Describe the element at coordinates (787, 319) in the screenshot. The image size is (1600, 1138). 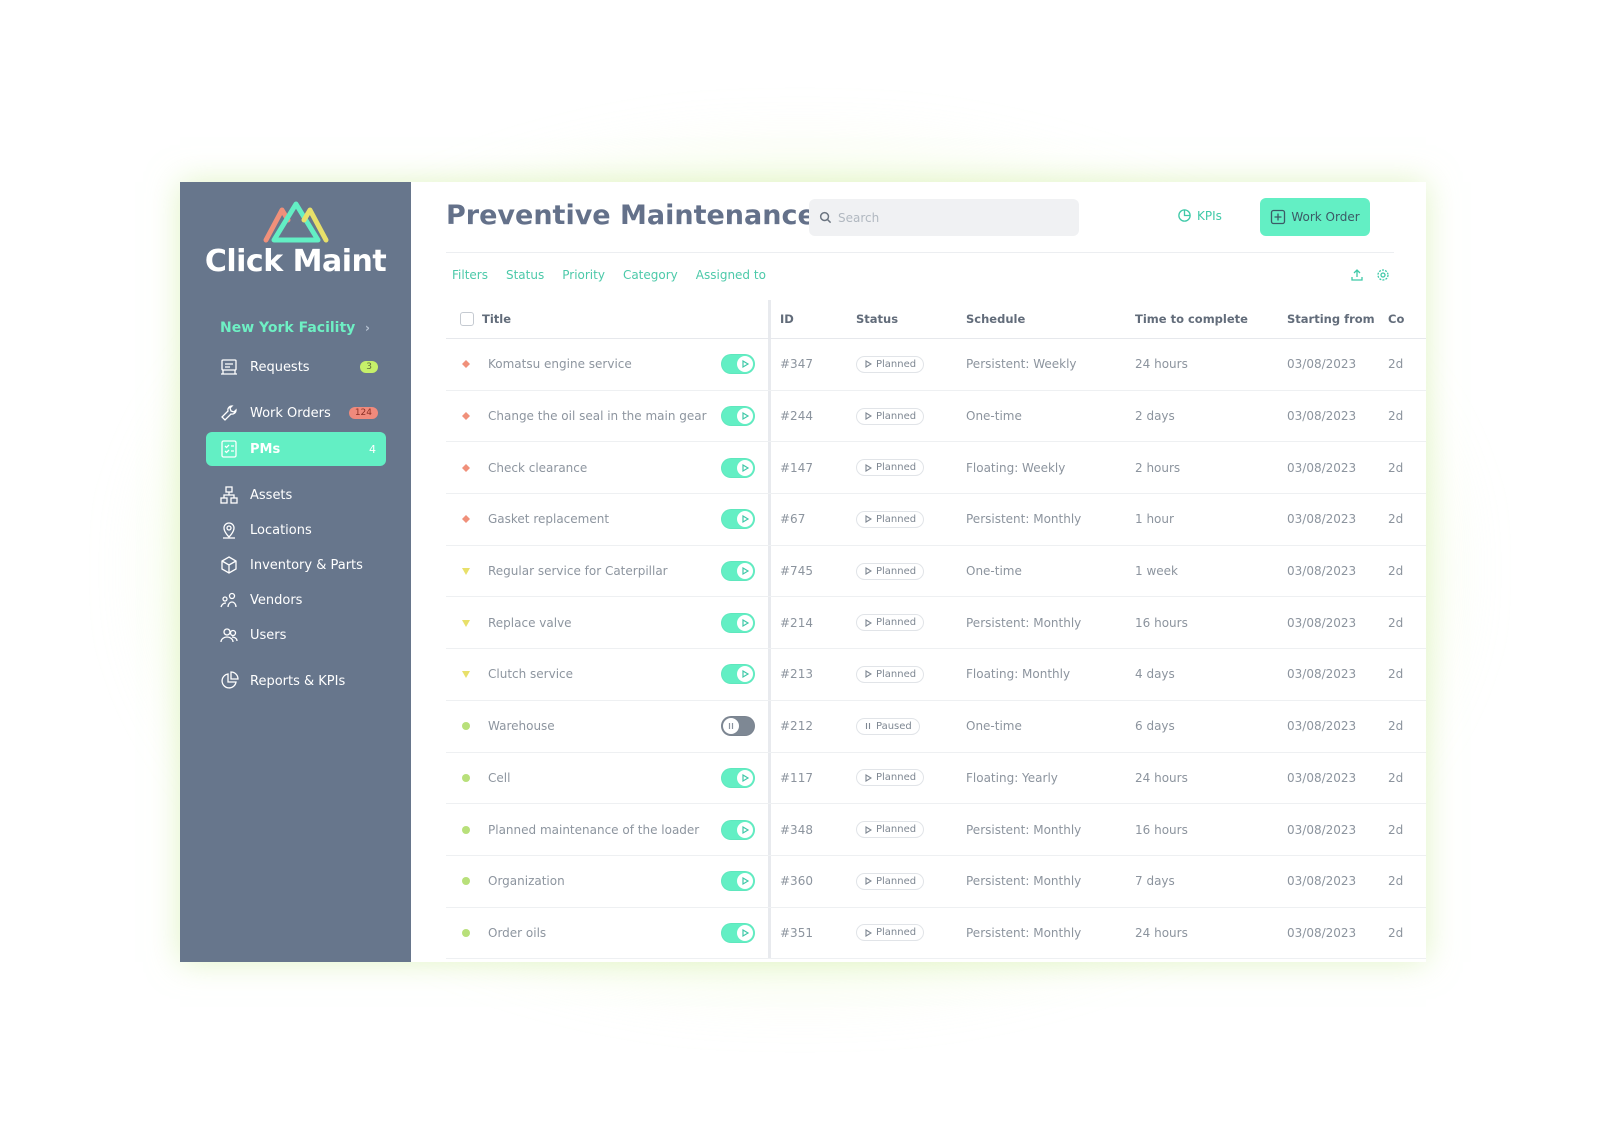
I see `column-header-id: ID` at that location.